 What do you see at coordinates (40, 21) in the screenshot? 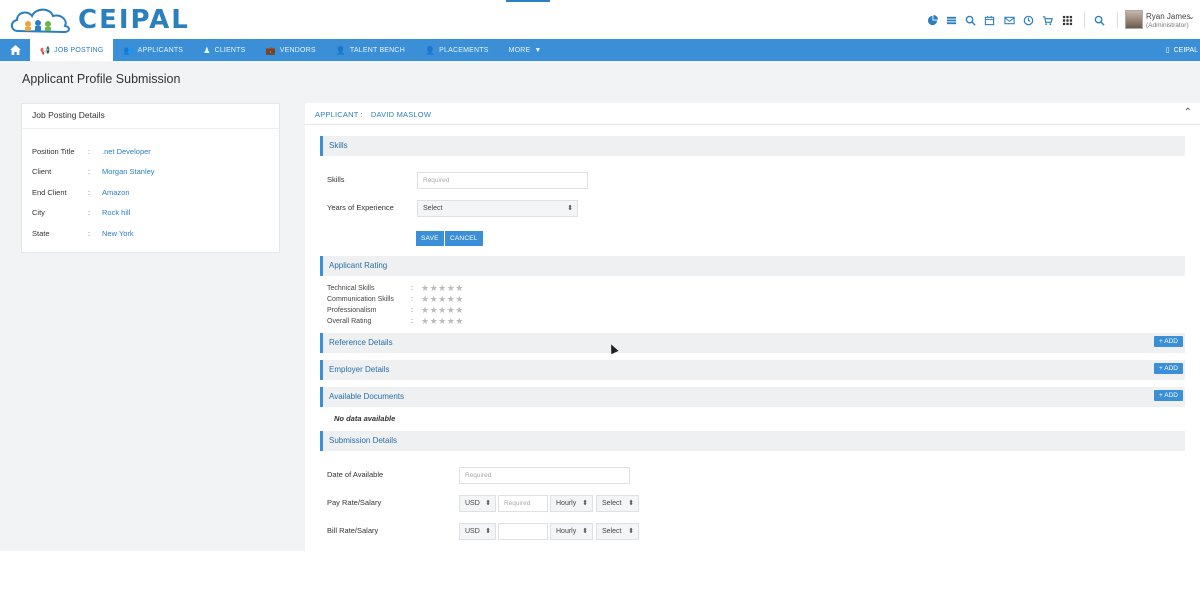
I see `cloud-logo-icon` at bounding box center [40, 21].